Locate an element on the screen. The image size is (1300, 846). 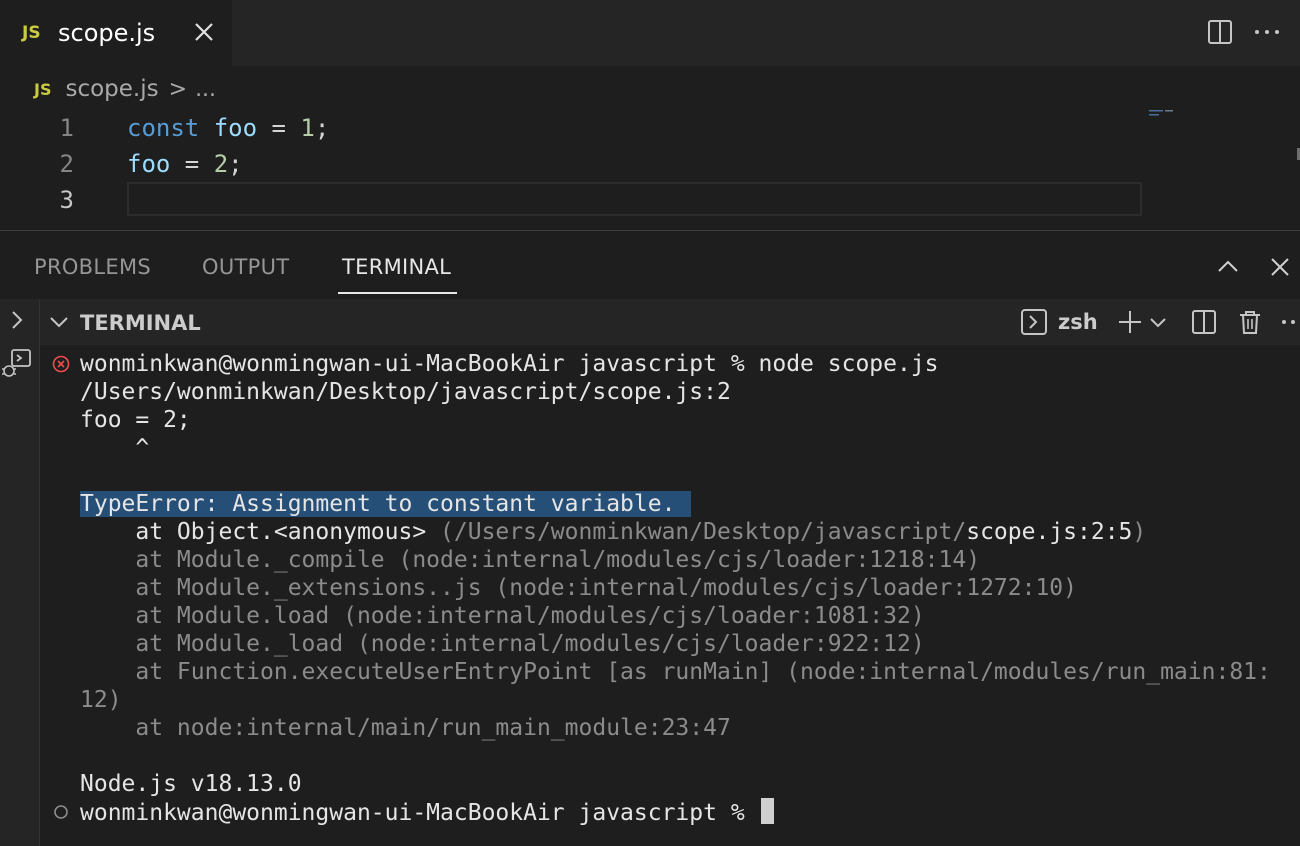
debug-console-icon is located at coordinates (18, 363).